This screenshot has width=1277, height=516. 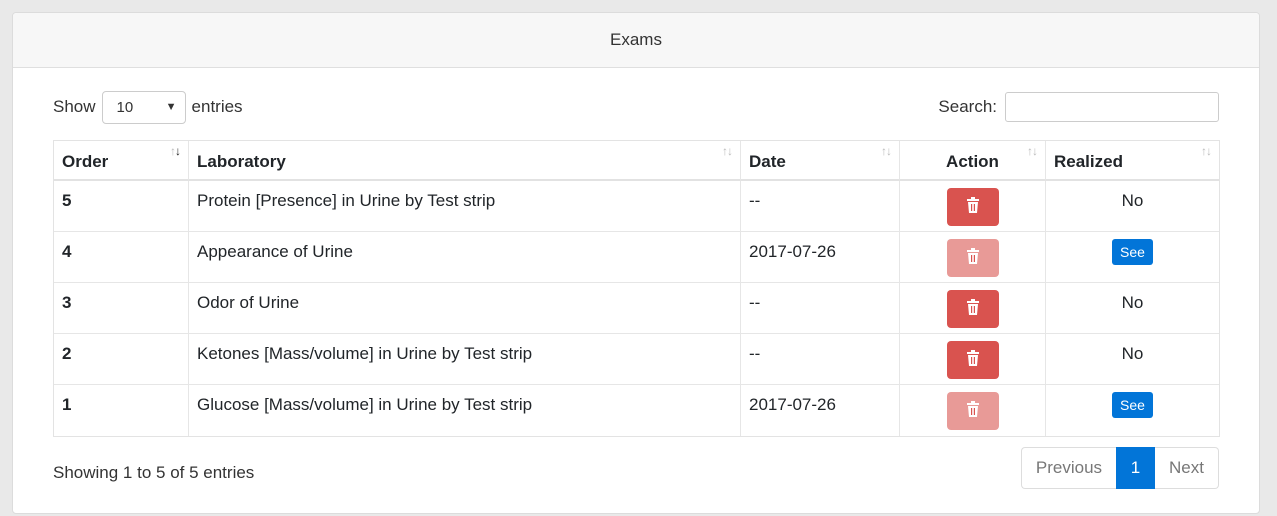 What do you see at coordinates (121, 257) in the screenshot?
I see `order-cell: 4` at bounding box center [121, 257].